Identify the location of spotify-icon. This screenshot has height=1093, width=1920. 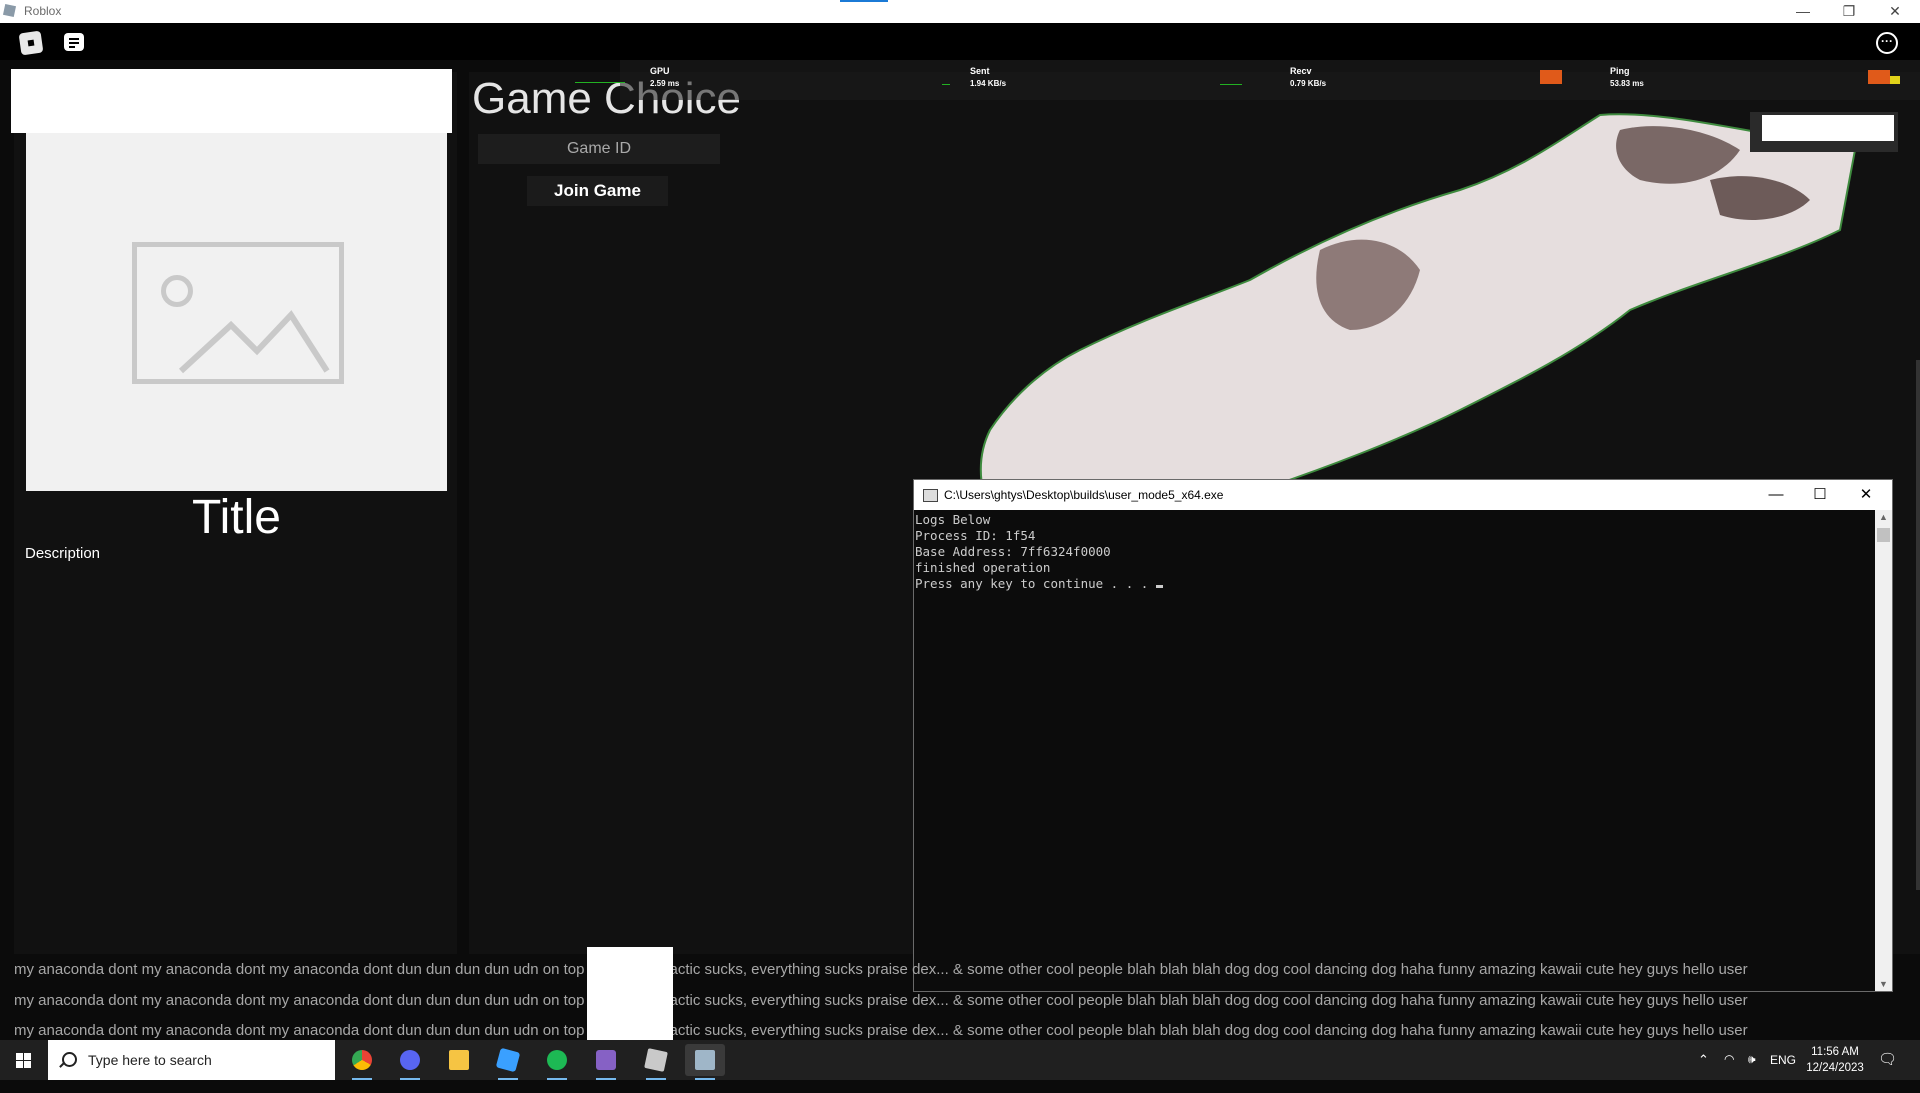
(557, 1062).